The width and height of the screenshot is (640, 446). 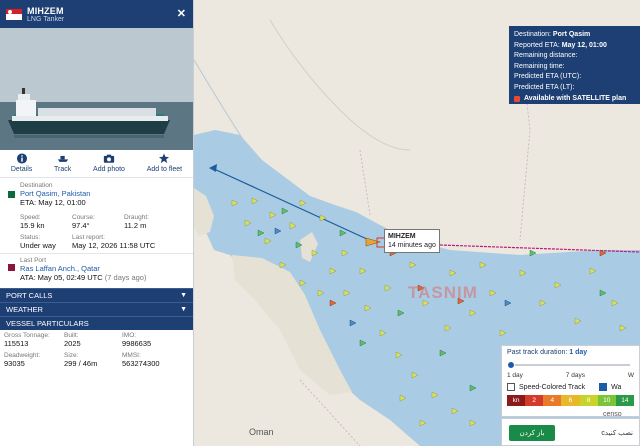 What do you see at coordinates (62, 158) in the screenshot?
I see `ship-track-icon` at bounding box center [62, 158].